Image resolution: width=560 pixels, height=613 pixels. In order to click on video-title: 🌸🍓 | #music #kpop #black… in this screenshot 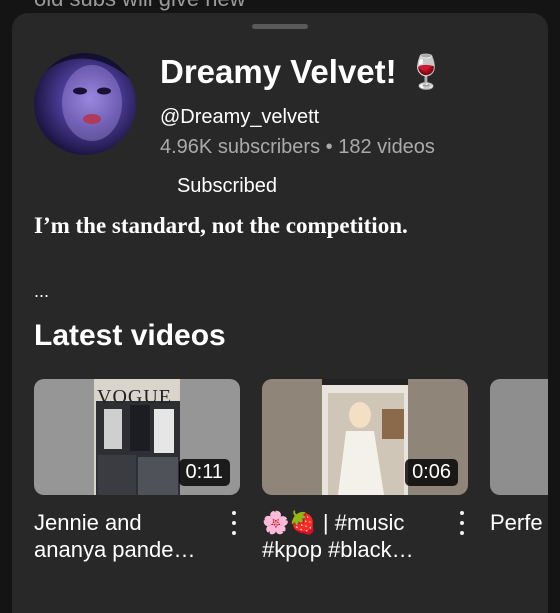, I will do `click(354, 536)`.